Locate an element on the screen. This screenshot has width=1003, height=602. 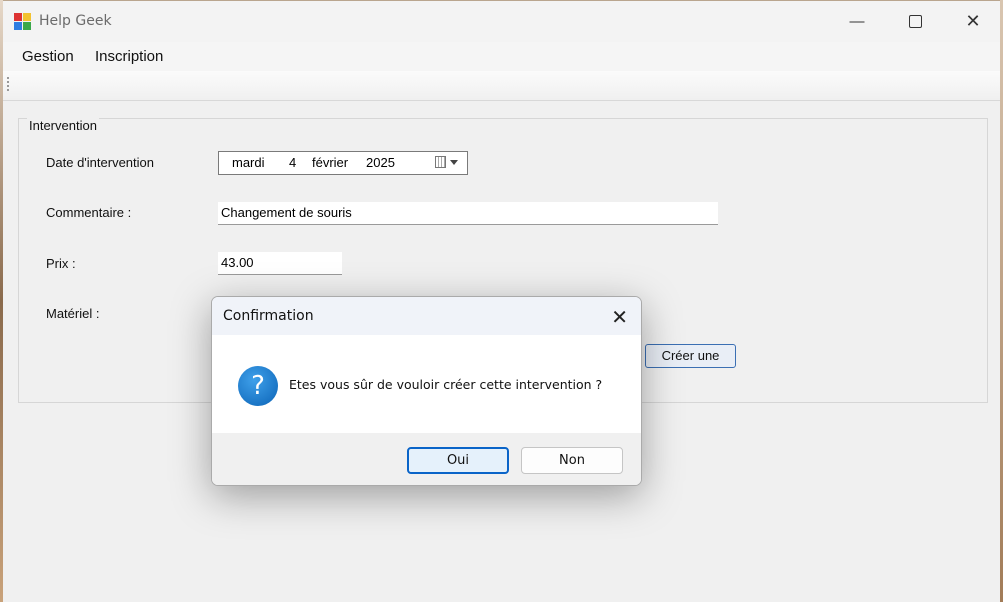
dialog-title-bar: Confirmation ✕ is located at coordinates (426, 316).